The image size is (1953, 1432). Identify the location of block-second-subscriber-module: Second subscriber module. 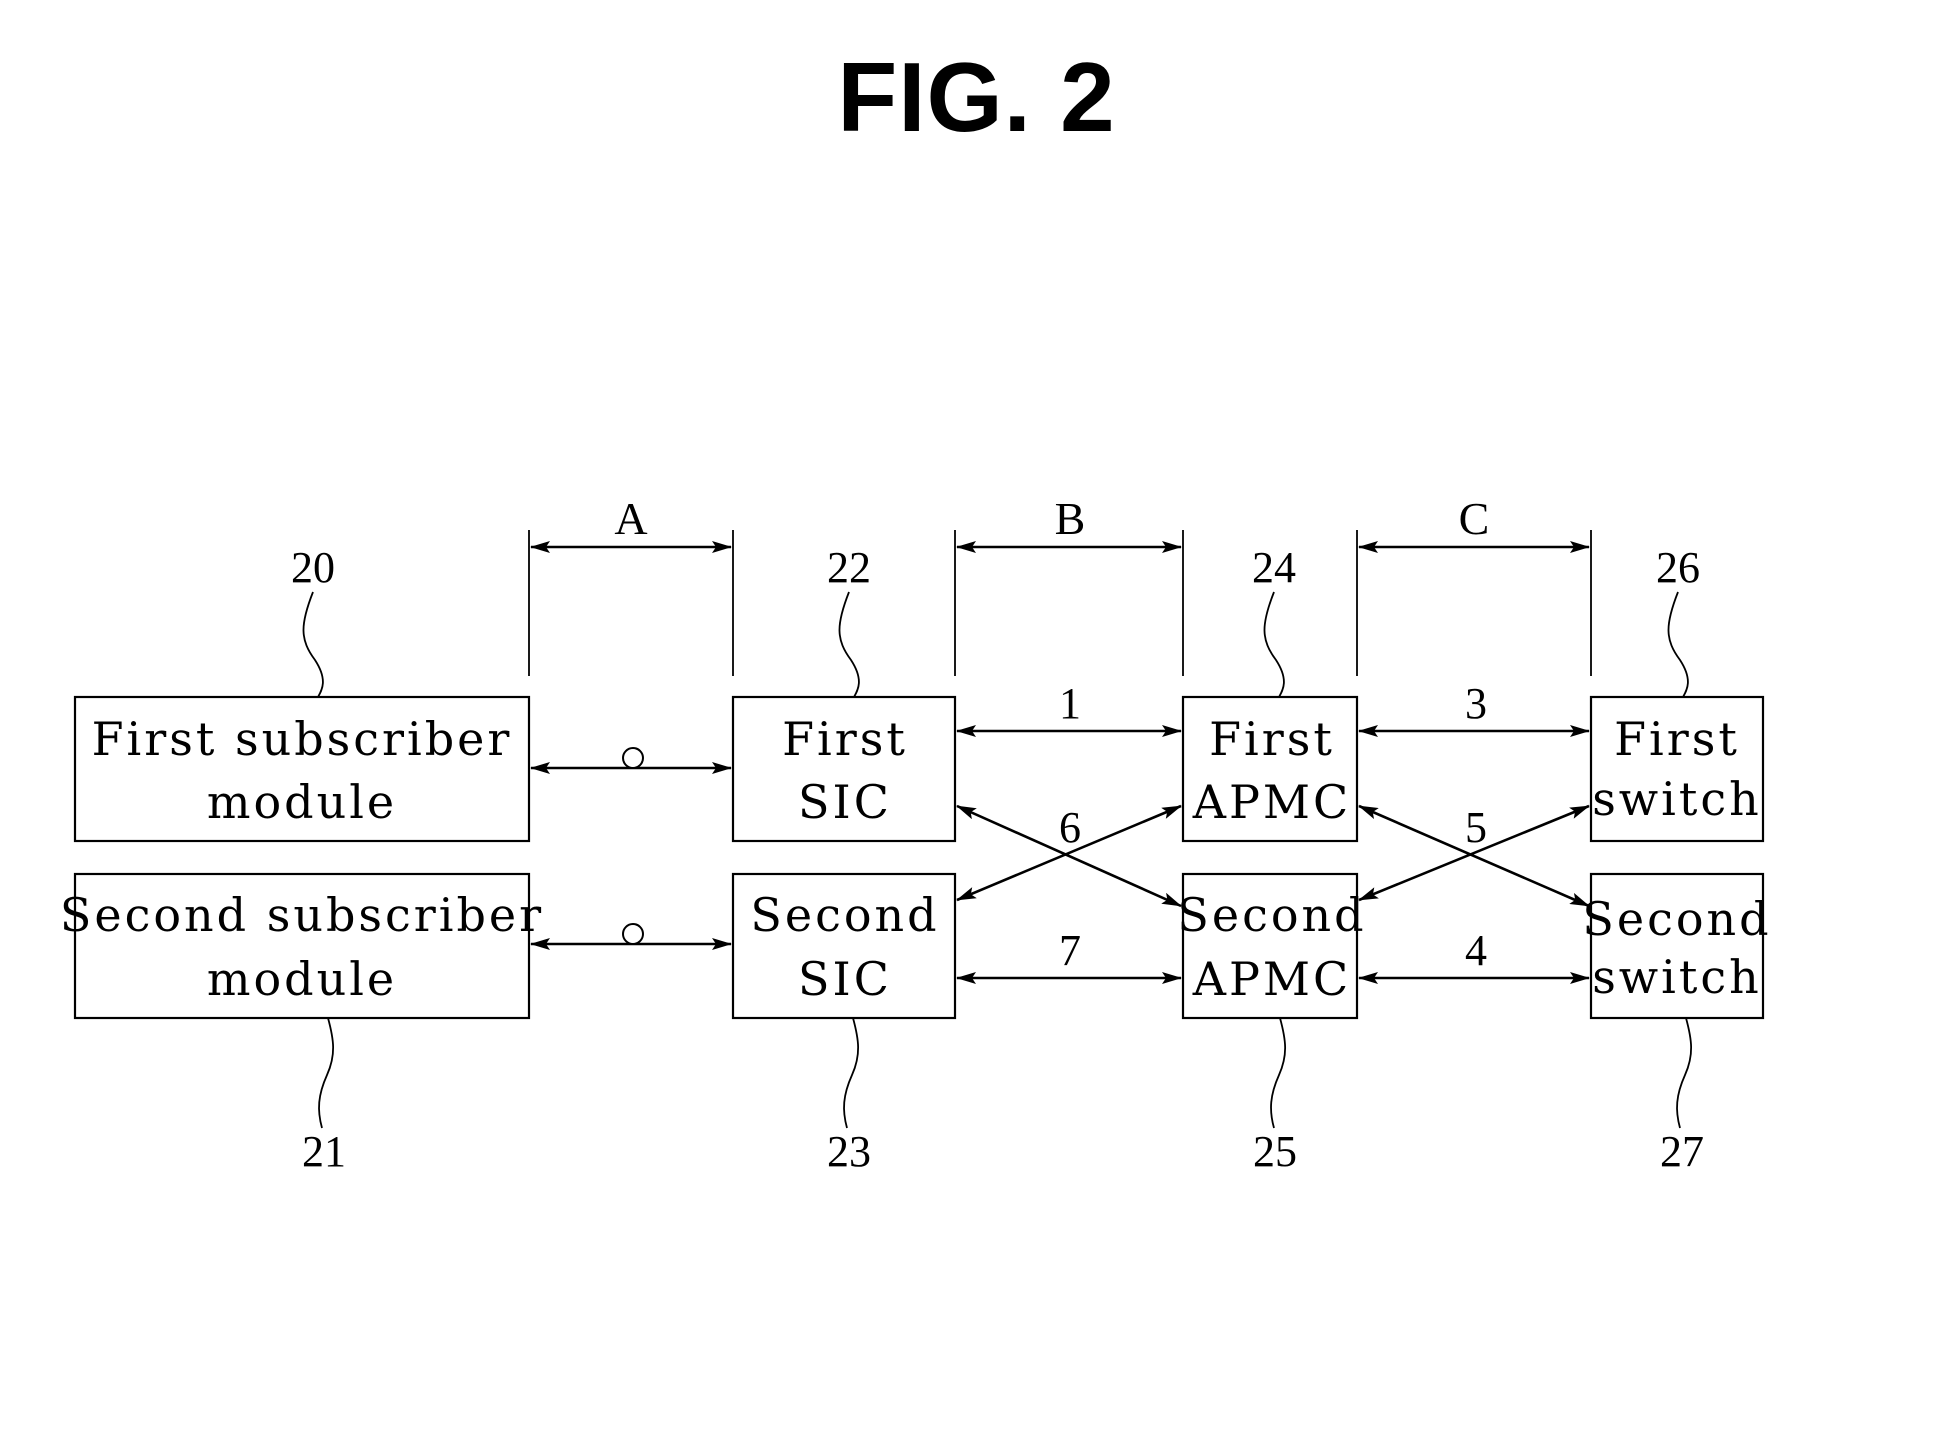
(302, 946).